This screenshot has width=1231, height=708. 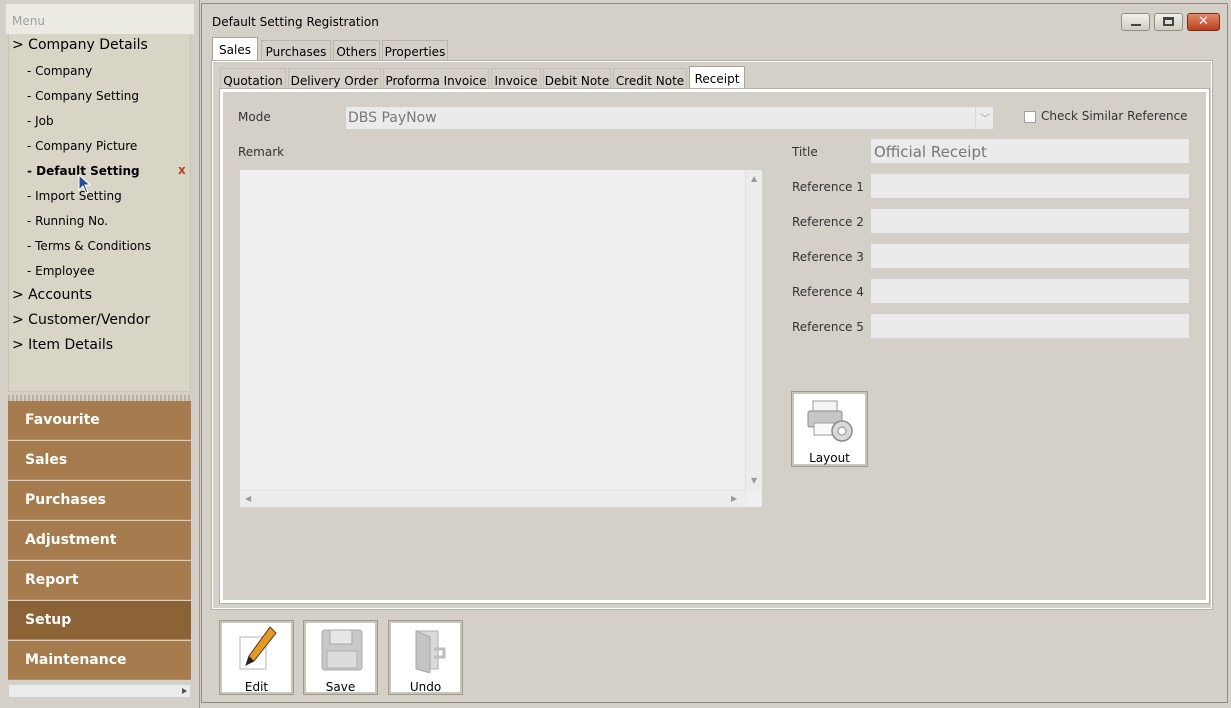 What do you see at coordinates (493, 498) in the screenshot?
I see `remark-horizontal-scrollbar: ◀ ▶` at bounding box center [493, 498].